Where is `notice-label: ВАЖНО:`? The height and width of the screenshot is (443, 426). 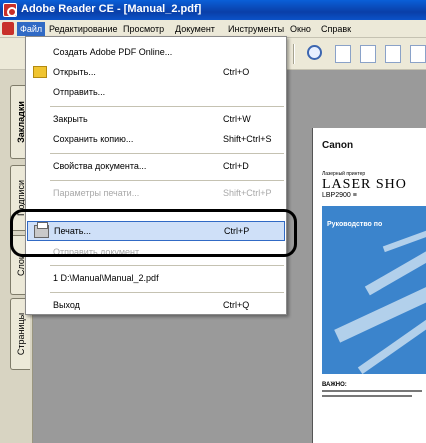
notice-label: ВАЖНО: is located at coordinates (334, 385).